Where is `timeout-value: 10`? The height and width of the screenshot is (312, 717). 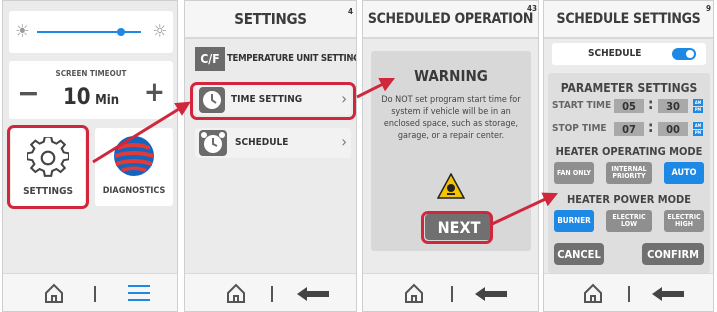 timeout-value: 10 is located at coordinates (76, 97).